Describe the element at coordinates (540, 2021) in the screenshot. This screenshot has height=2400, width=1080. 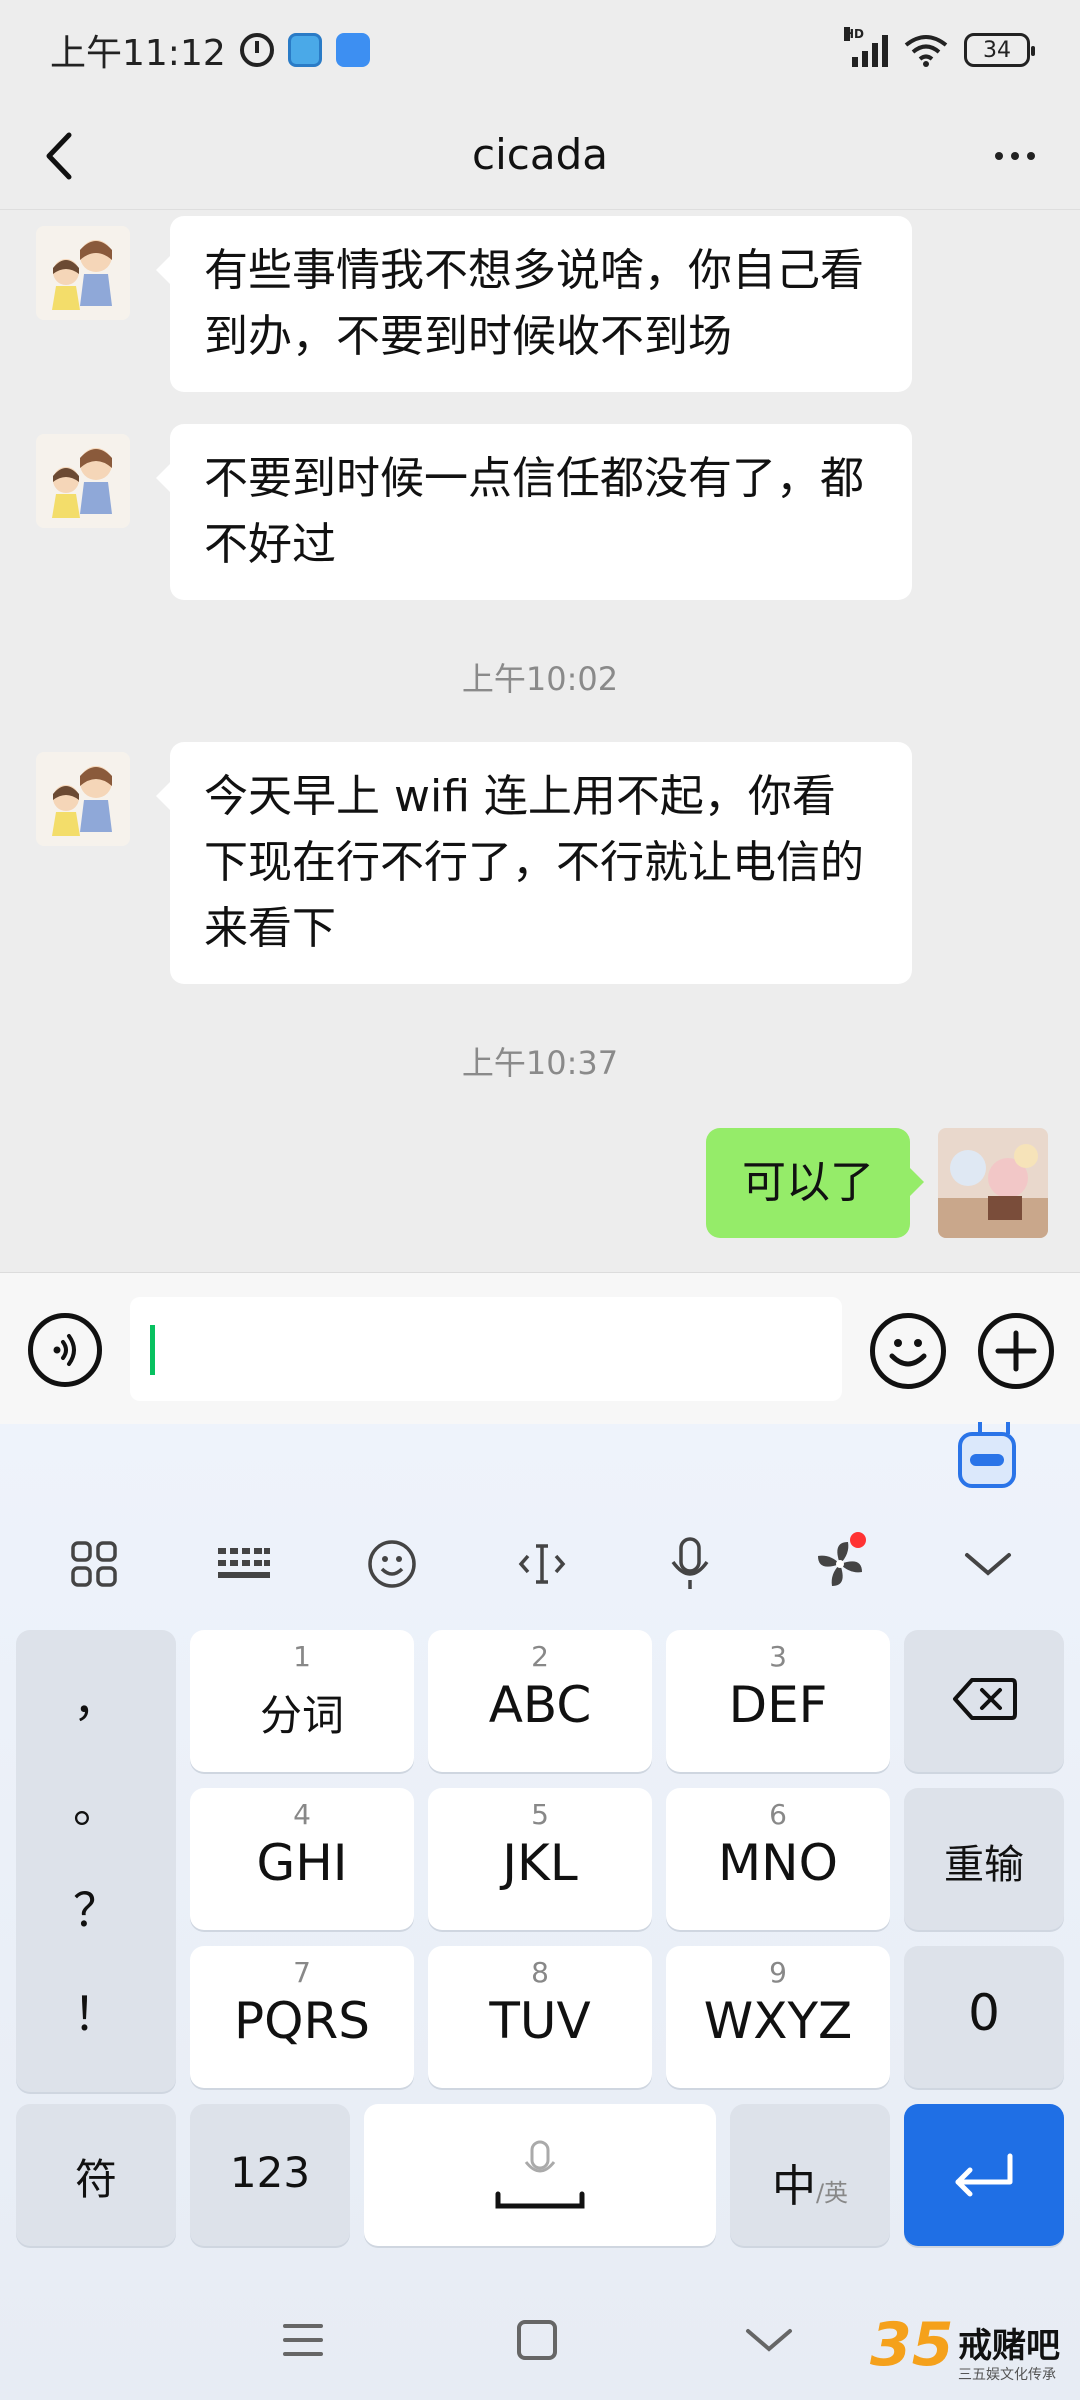
I see `key-label: TUV` at that location.